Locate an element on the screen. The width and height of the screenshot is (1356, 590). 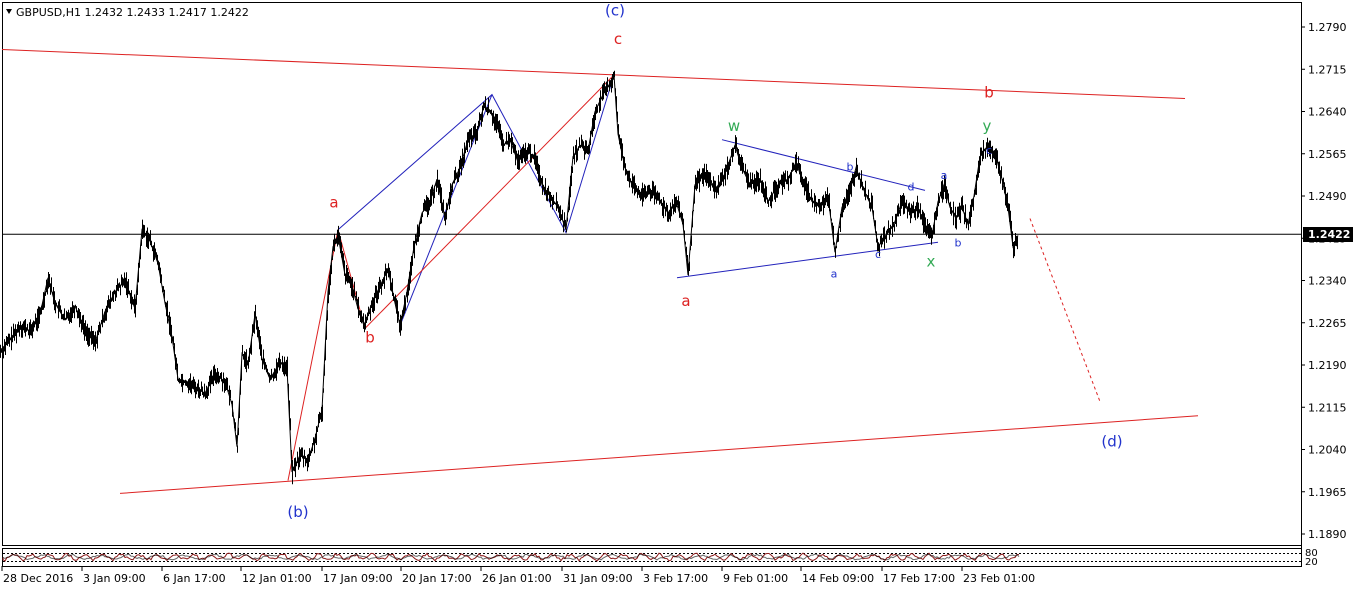
price-tick-label: 1.2190 is located at coordinates (1327, 365).